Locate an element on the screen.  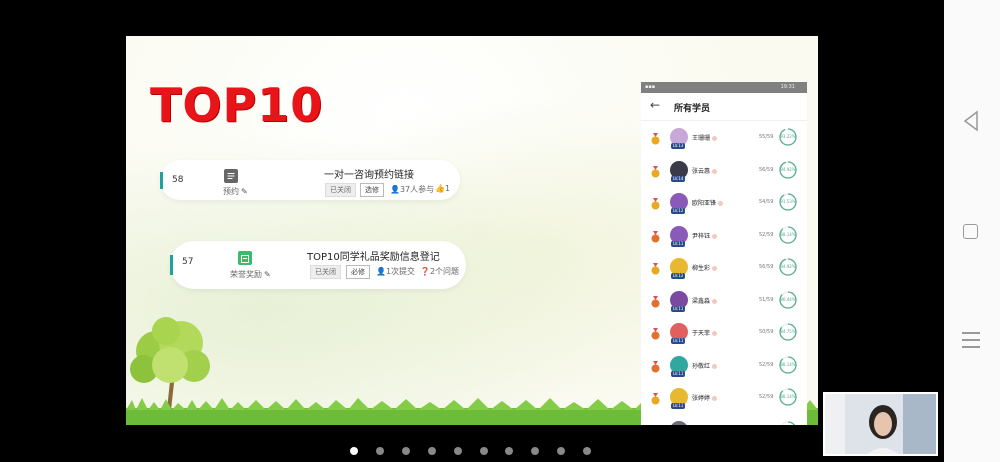
student-name: 孙敬红 is located at coordinates (705, 365).